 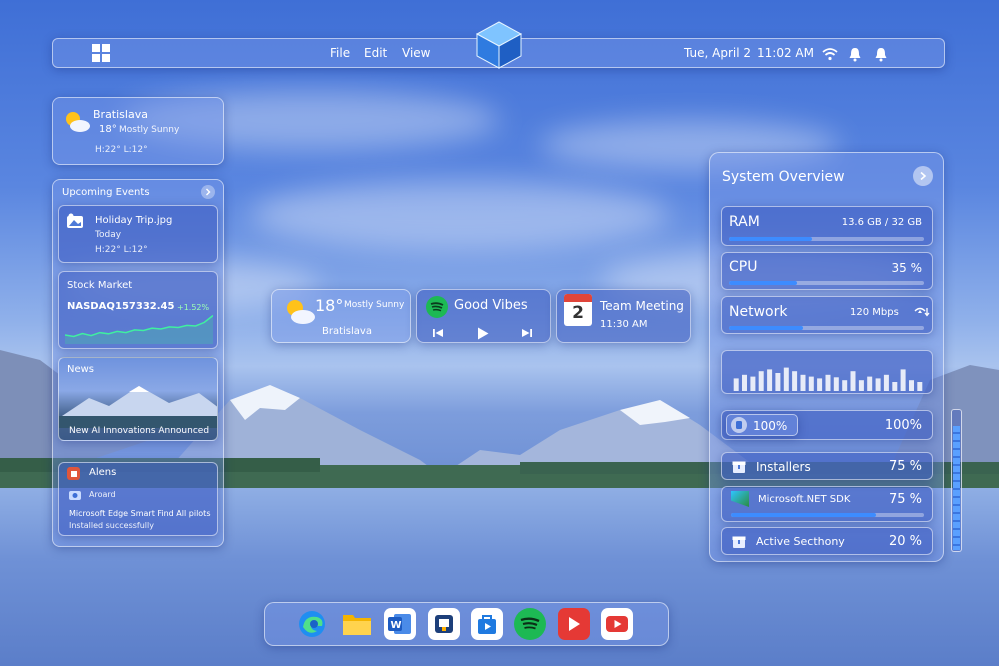 What do you see at coordinates (375, 53) in the screenshot?
I see `menu-edit: Edit` at bounding box center [375, 53].